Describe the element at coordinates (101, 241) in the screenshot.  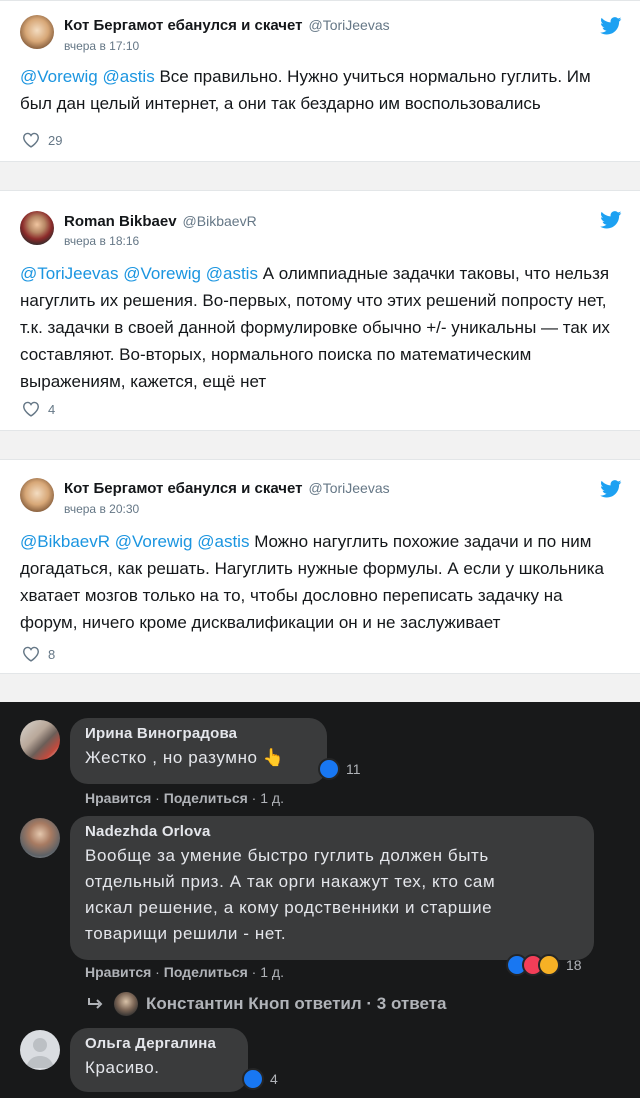
I see `tweet-timestamp: вчера в 18:16` at that location.